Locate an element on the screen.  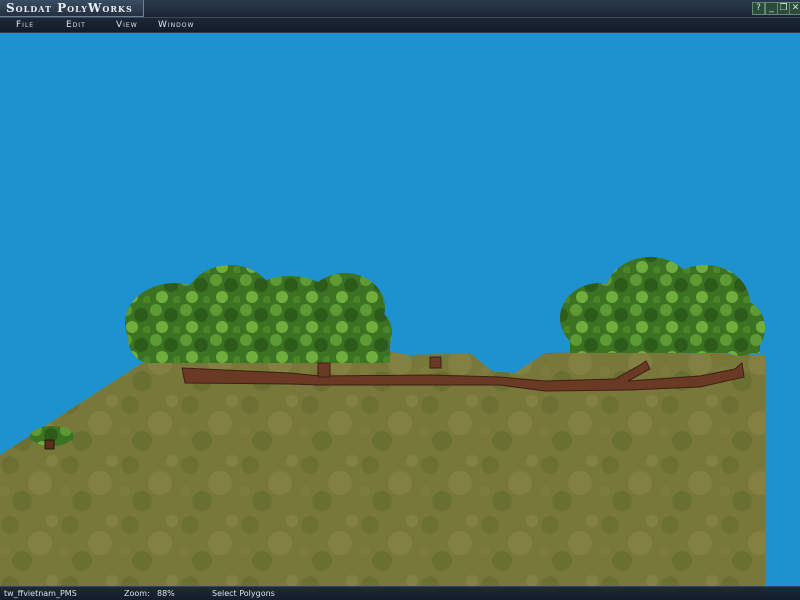
menu-edit: Edit is located at coordinates (76, 25).